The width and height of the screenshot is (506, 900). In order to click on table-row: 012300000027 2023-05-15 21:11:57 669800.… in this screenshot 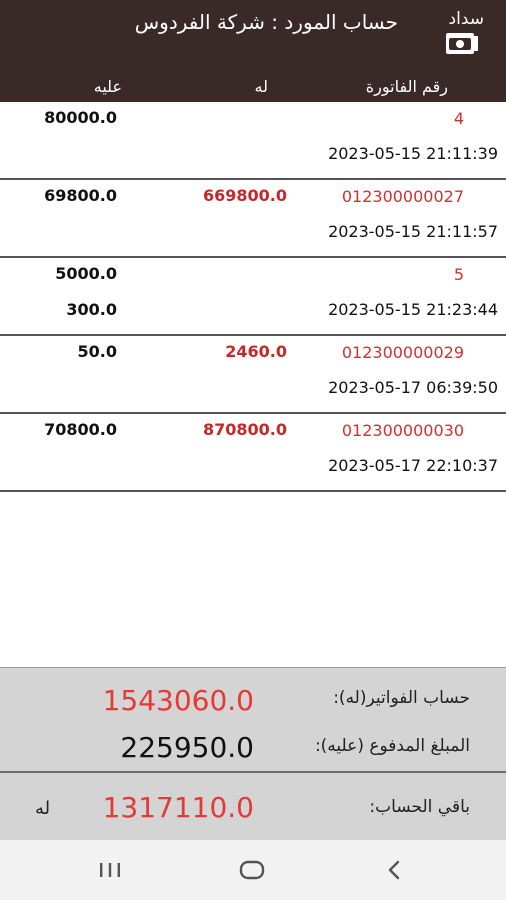, I will do `click(253, 219)`.